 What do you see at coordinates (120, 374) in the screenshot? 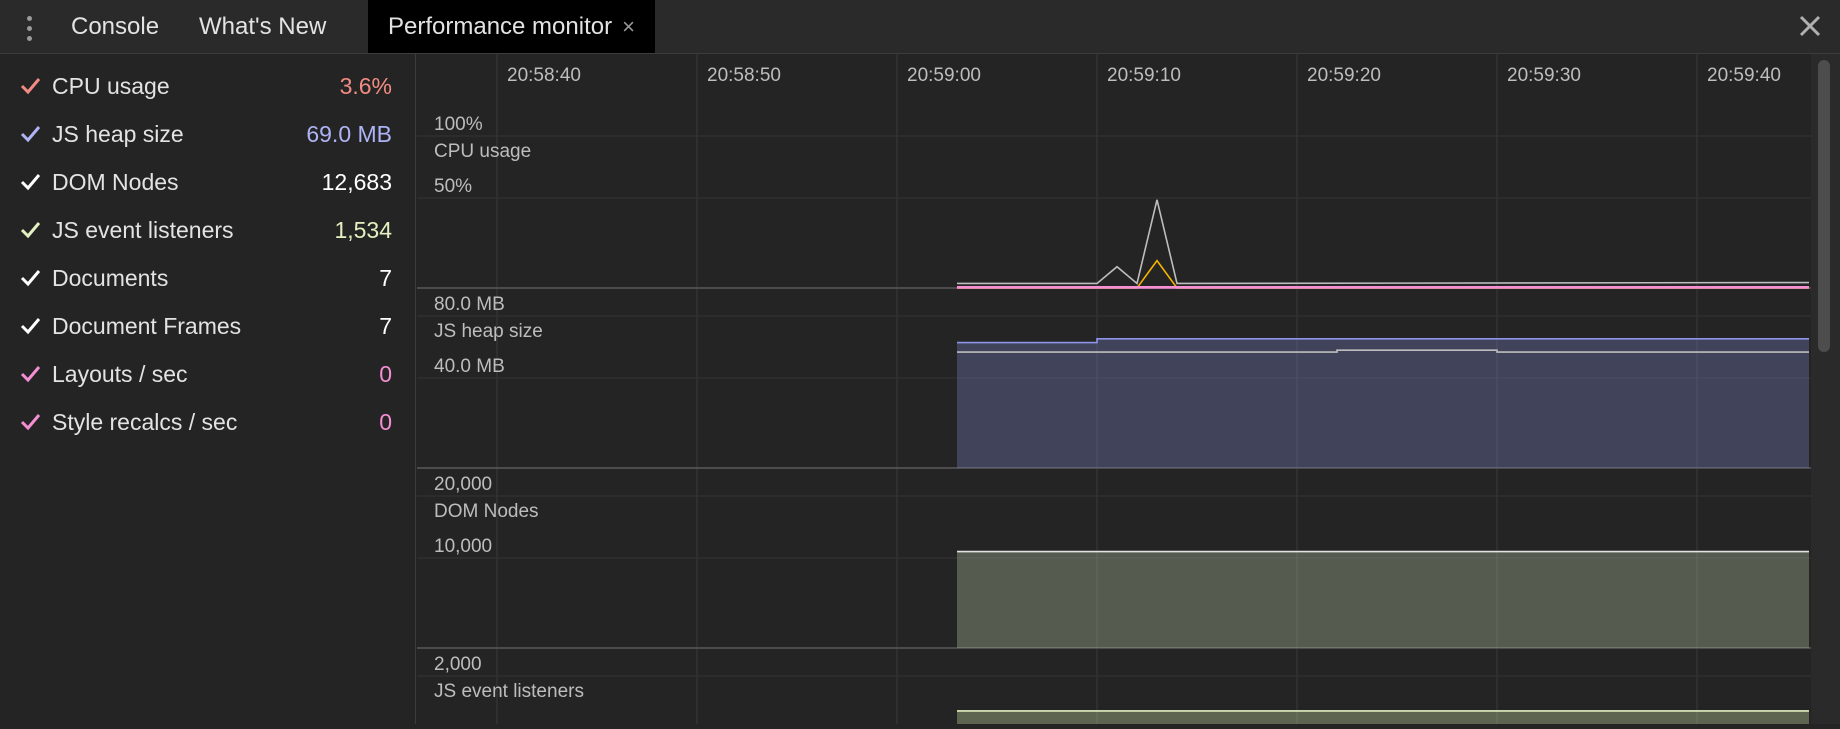
I see `metric-label: Layouts / sec` at bounding box center [120, 374].